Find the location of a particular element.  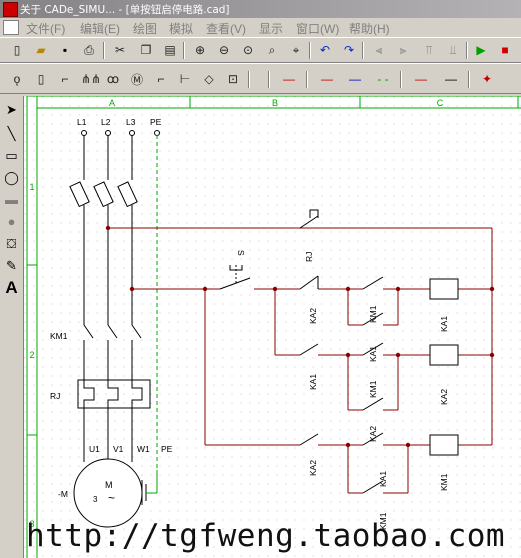

connection-point-icon: ✦ is located at coordinates (487, 79).